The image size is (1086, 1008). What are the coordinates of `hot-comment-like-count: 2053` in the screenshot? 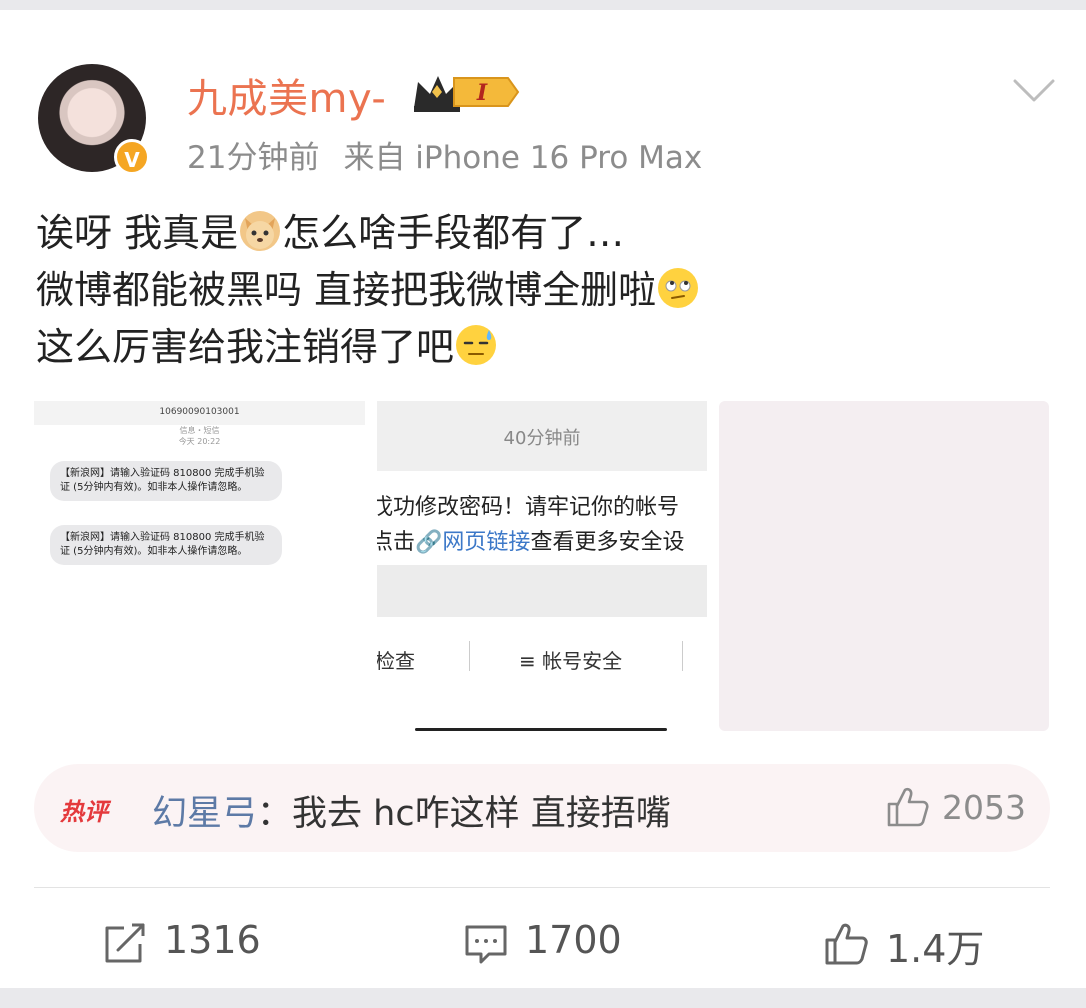 It's located at (984, 807).